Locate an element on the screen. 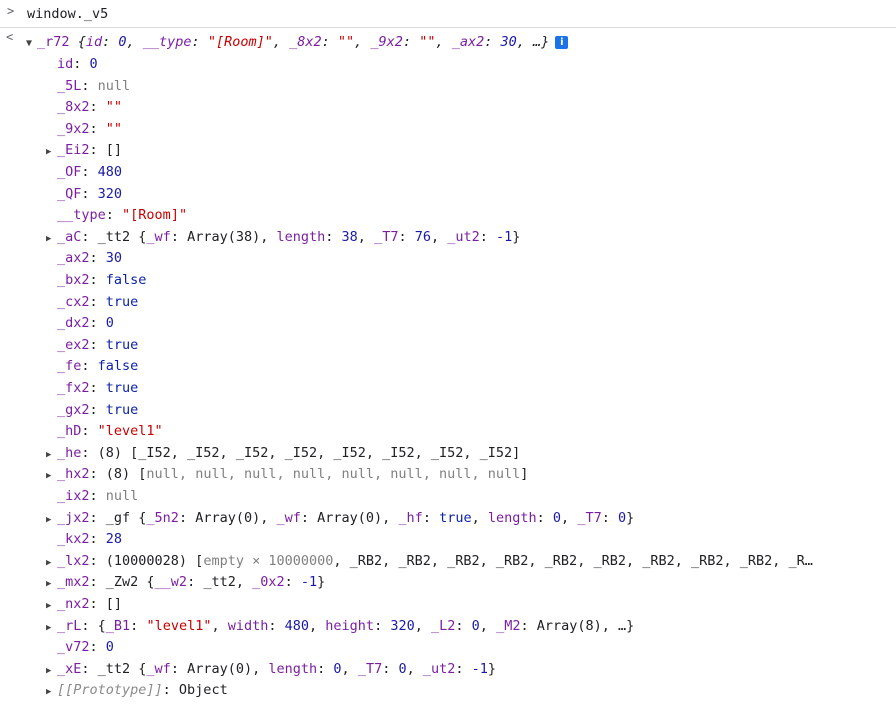  property-value-token: false is located at coordinates (126, 280).